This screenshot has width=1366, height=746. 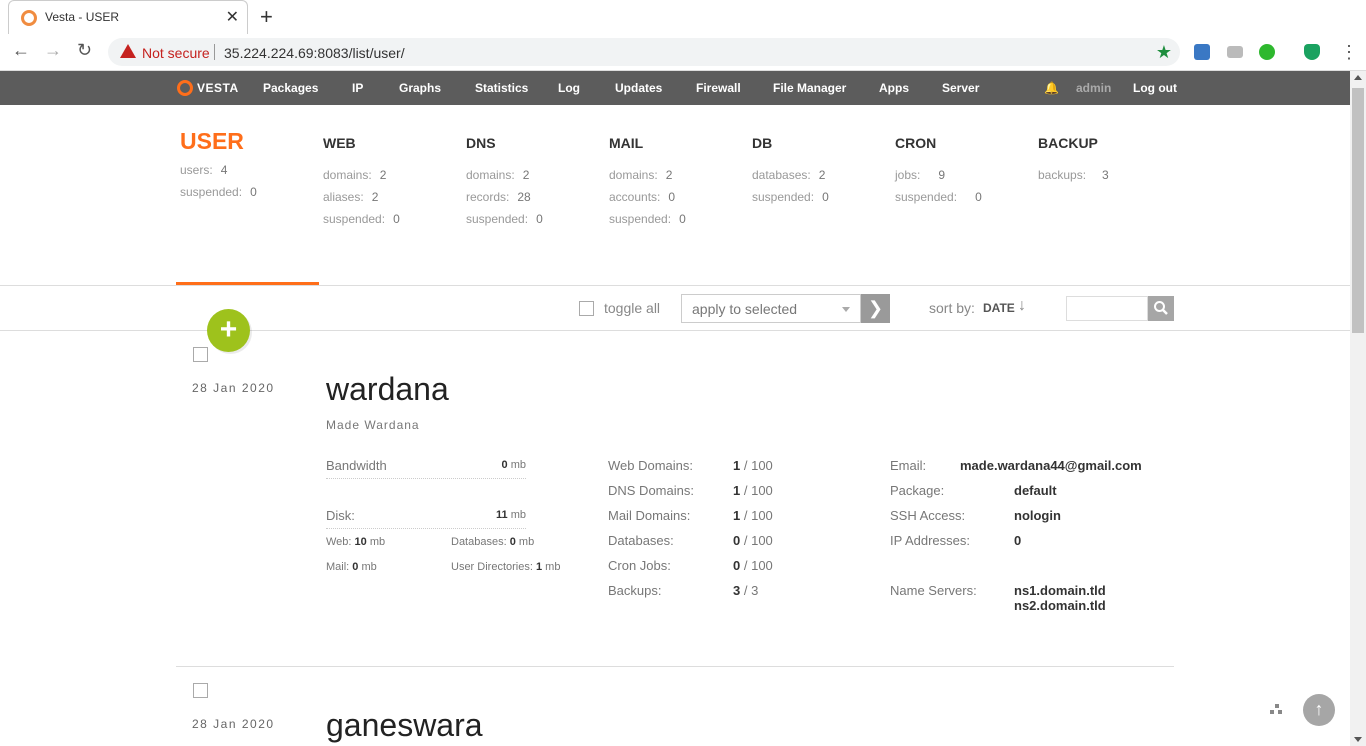 What do you see at coordinates (493, 542) in the screenshot?
I see `disk-databases: Databases: 0 mb` at bounding box center [493, 542].